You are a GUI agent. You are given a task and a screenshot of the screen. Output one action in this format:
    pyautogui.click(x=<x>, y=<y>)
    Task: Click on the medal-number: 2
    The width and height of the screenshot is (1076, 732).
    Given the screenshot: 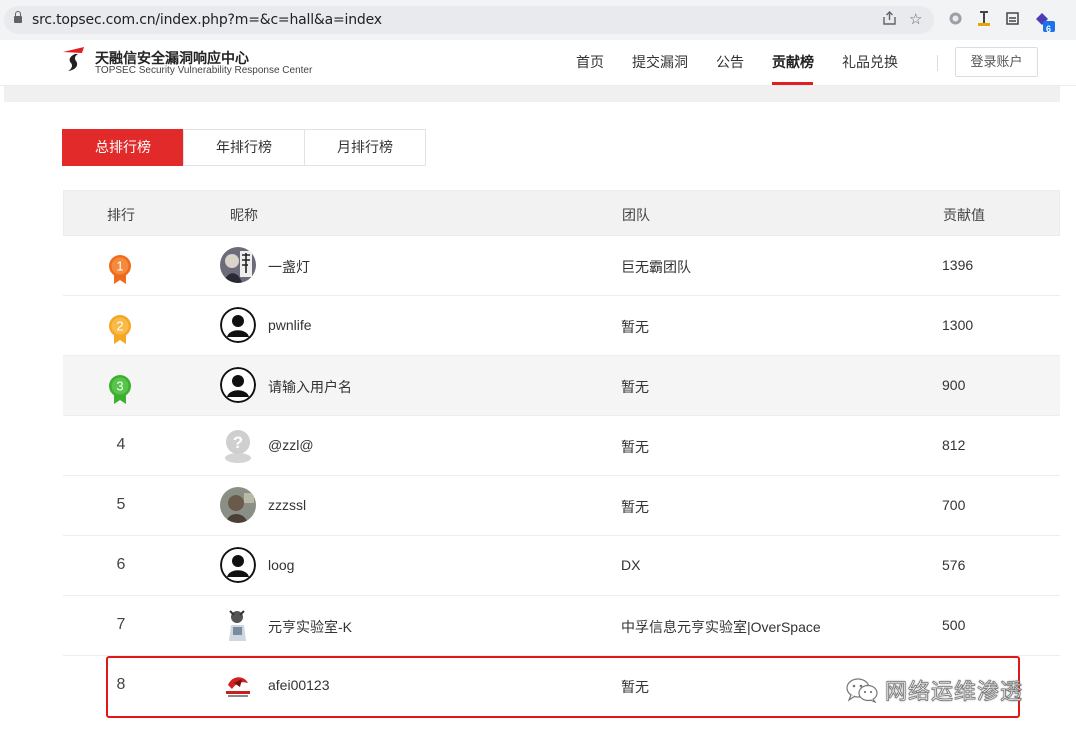 What is the action you would take?
    pyautogui.click(x=119, y=326)
    